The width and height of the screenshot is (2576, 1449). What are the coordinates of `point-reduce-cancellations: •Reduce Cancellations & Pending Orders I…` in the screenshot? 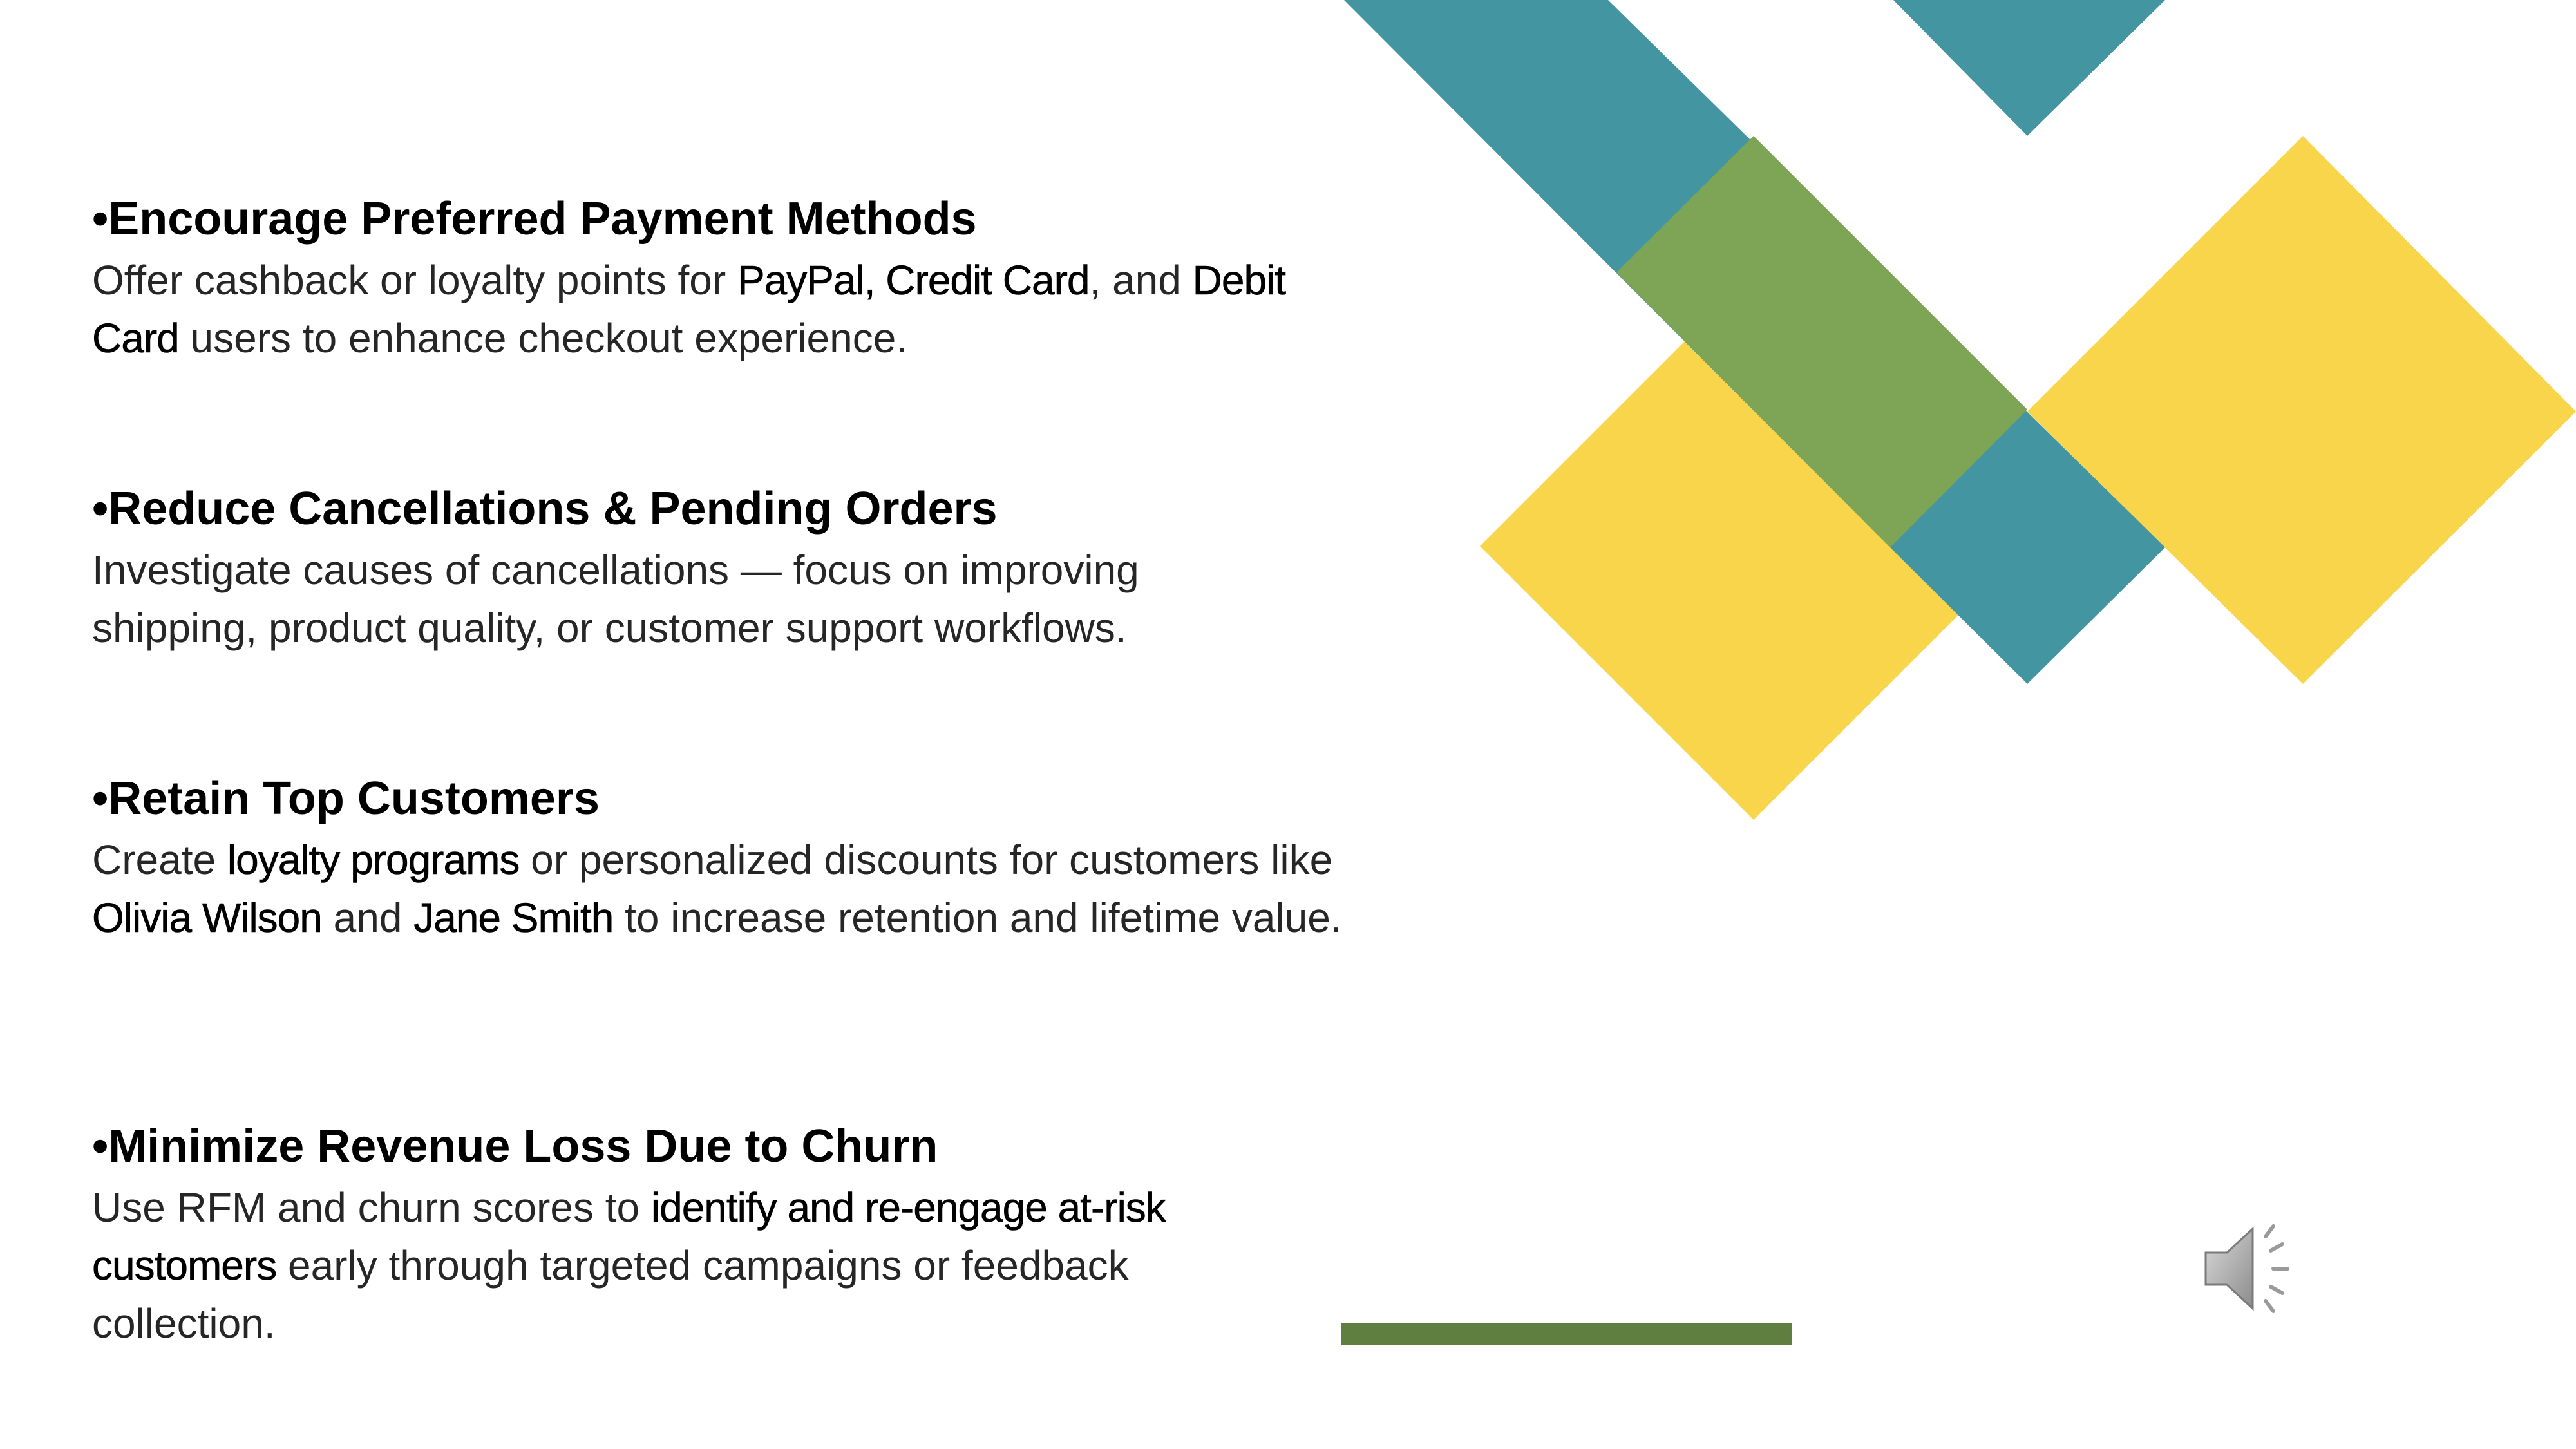 It's located at (736, 567).